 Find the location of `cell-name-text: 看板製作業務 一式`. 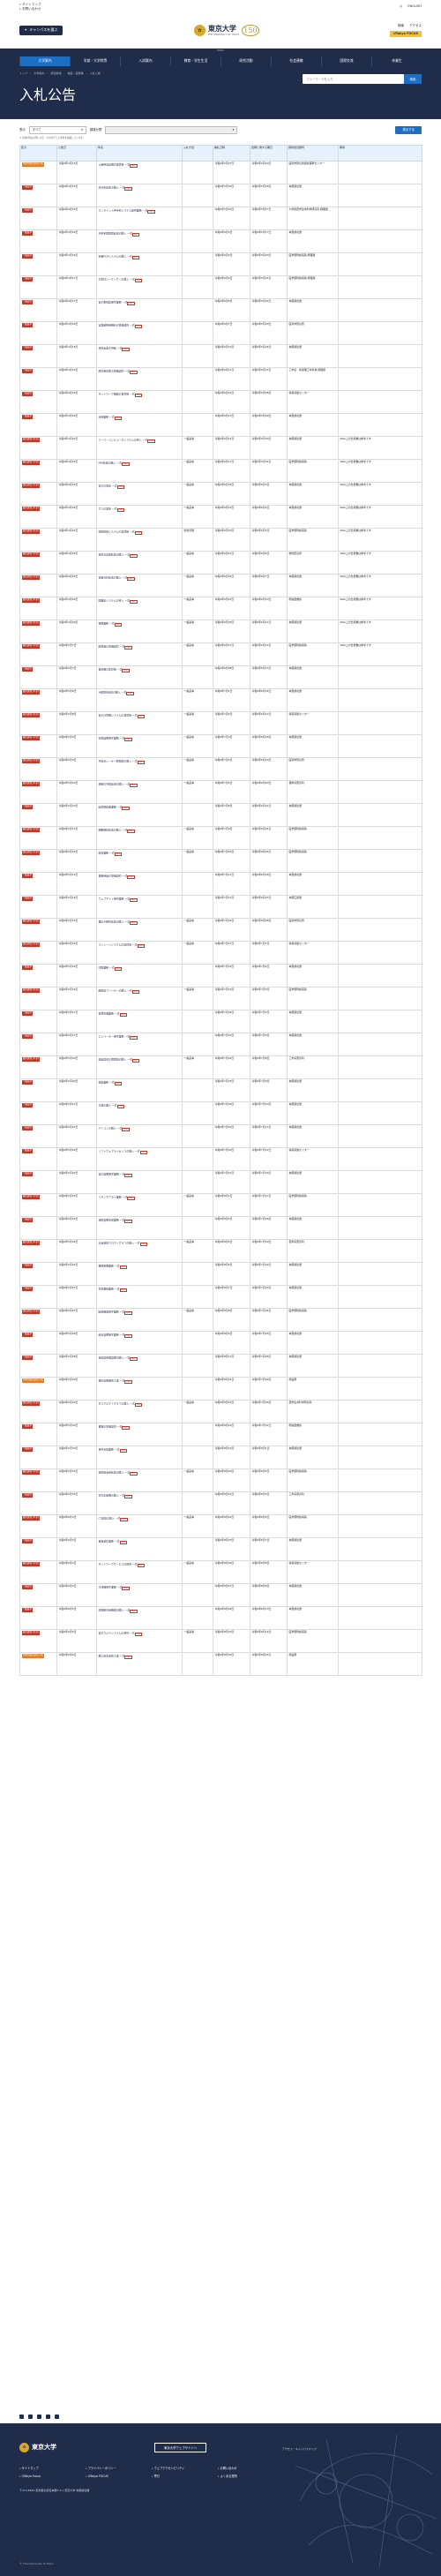

cell-name-text: 看板製作業務 一式 is located at coordinates (109, 1541).